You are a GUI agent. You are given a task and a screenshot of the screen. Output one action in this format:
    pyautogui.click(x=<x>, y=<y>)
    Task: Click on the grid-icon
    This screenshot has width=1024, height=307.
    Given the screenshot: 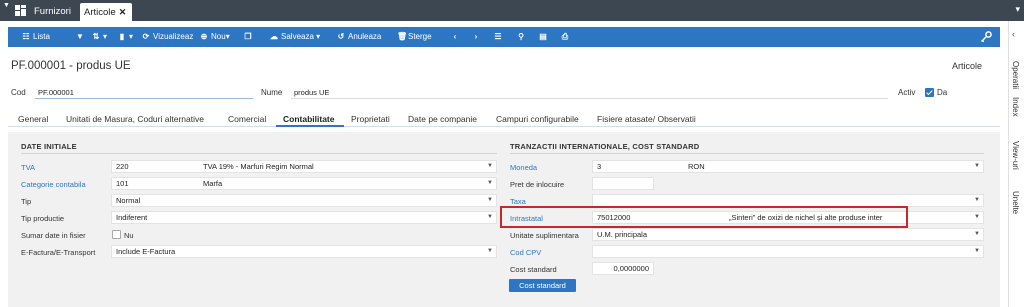 What is the action you would take?
    pyautogui.click(x=20, y=10)
    